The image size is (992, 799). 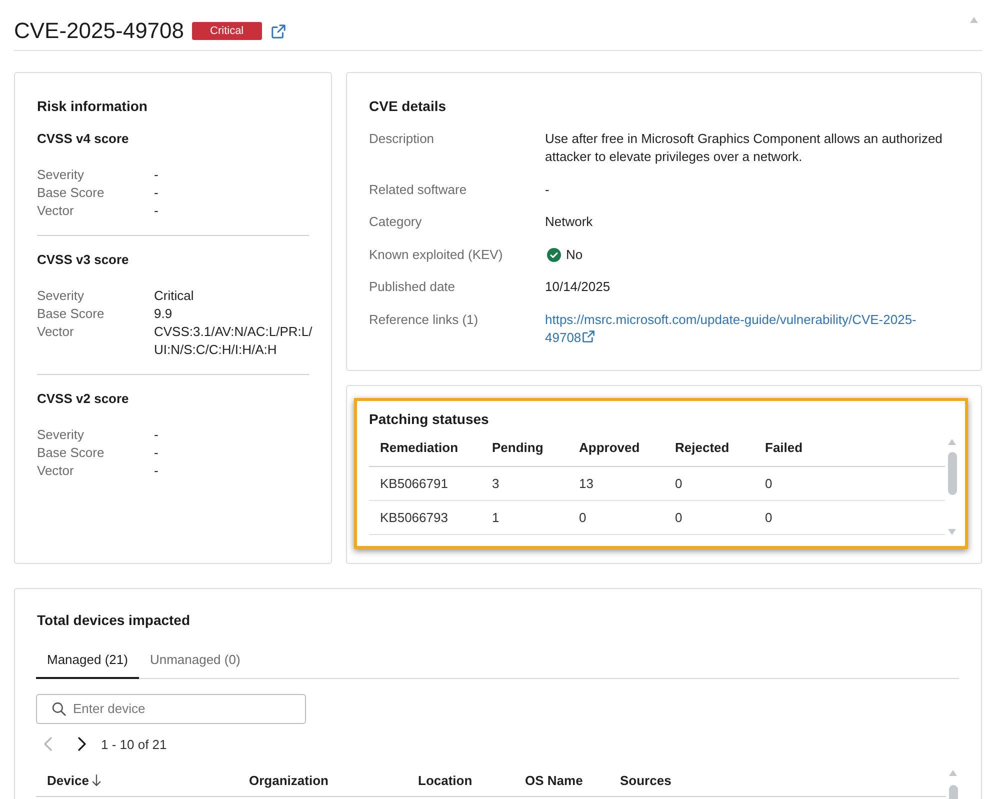 What do you see at coordinates (87, 660) in the screenshot?
I see `tab: Managed (21)` at bounding box center [87, 660].